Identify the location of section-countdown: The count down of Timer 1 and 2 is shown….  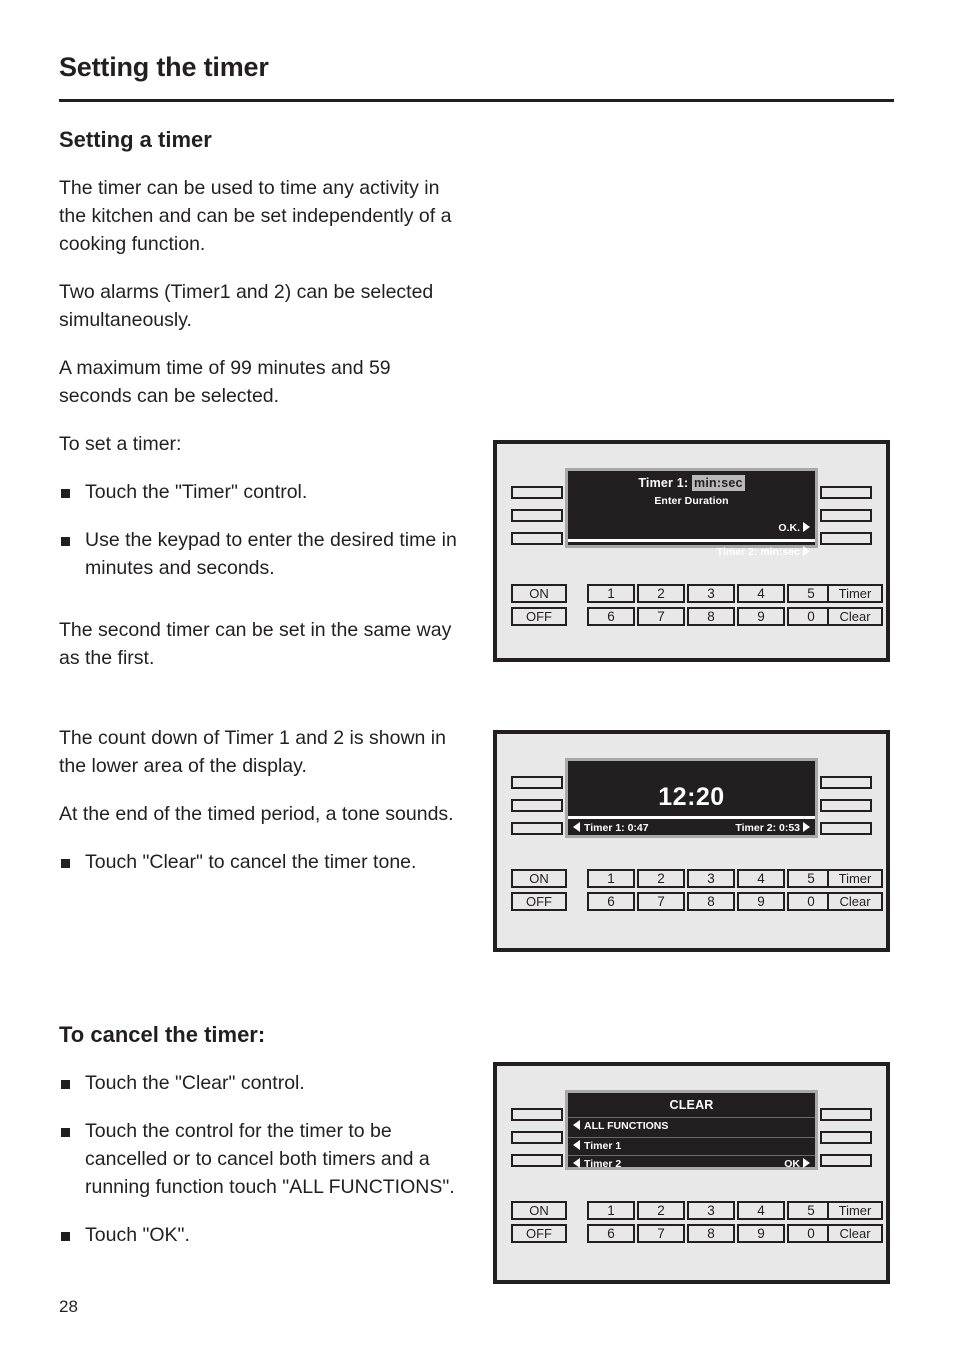
(259, 800).